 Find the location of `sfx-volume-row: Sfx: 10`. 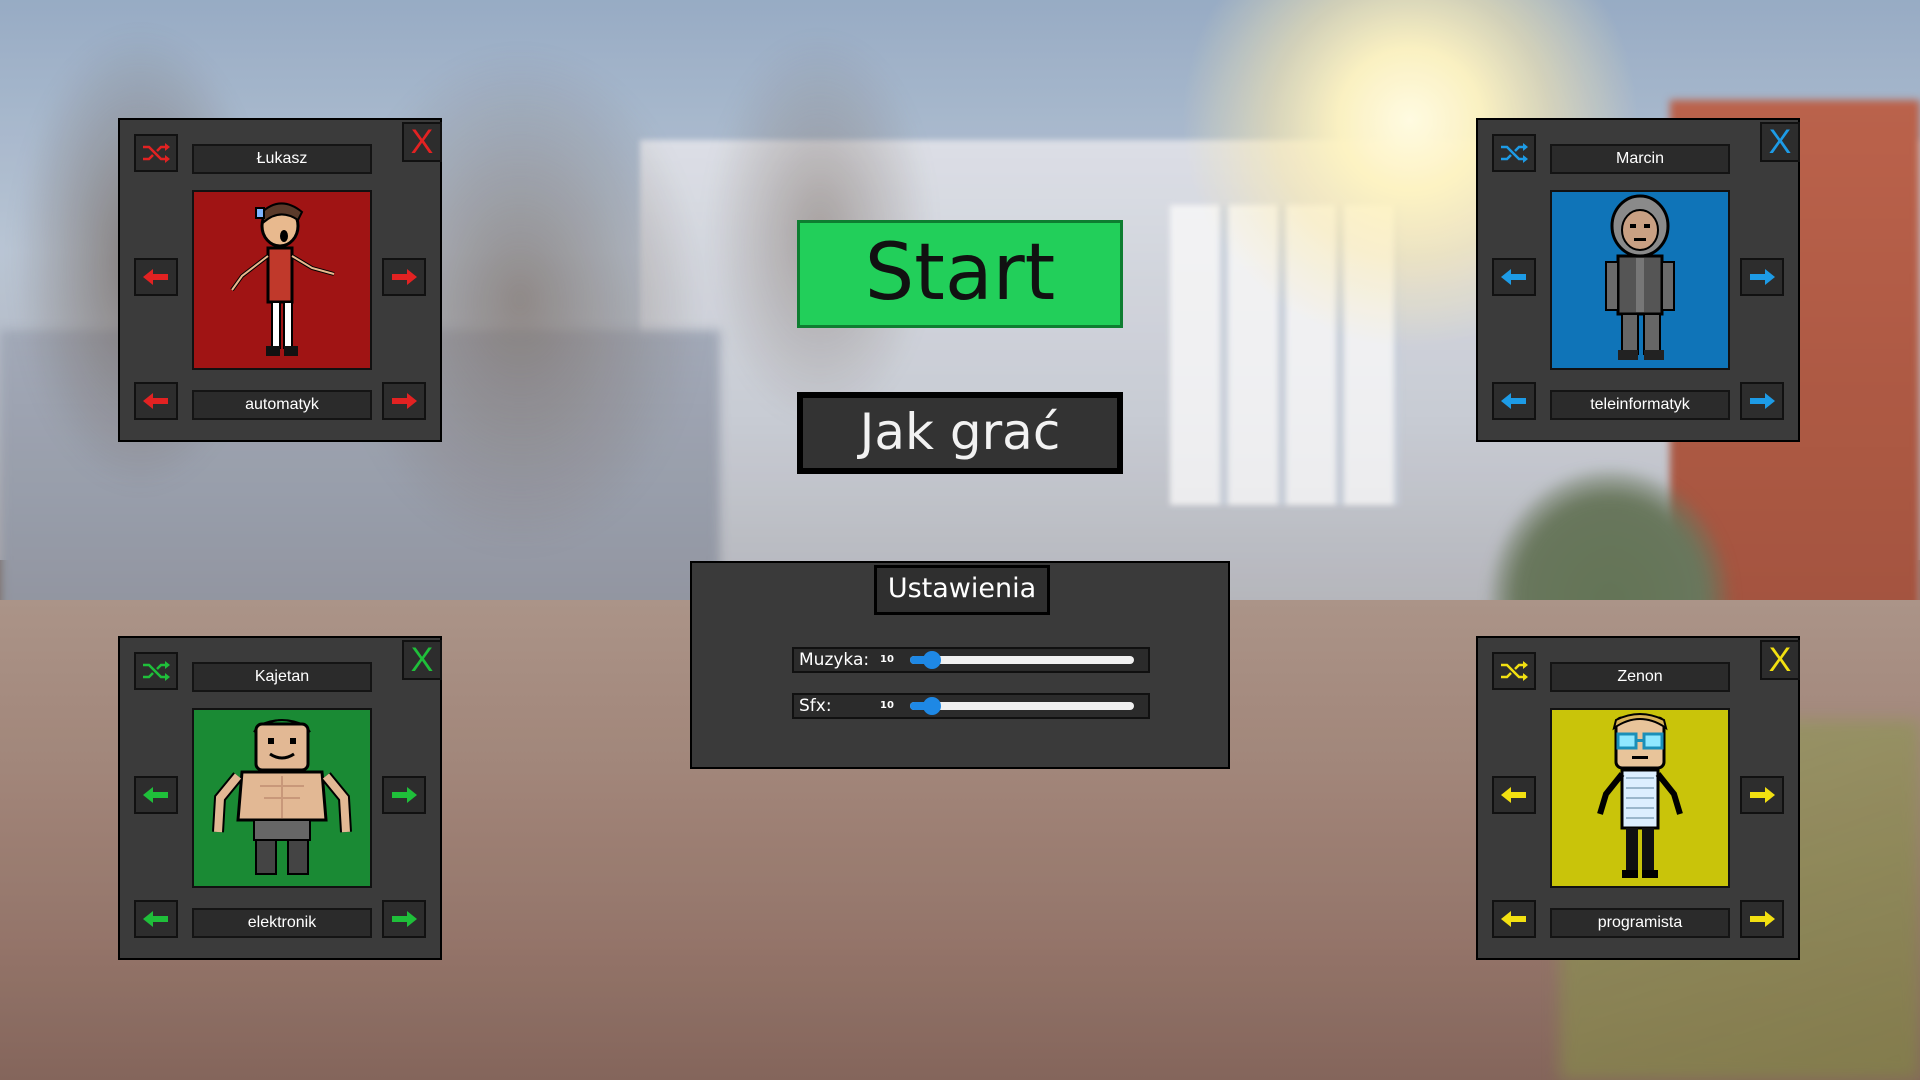

sfx-volume-row: Sfx: 10 is located at coordinates (971, 706).